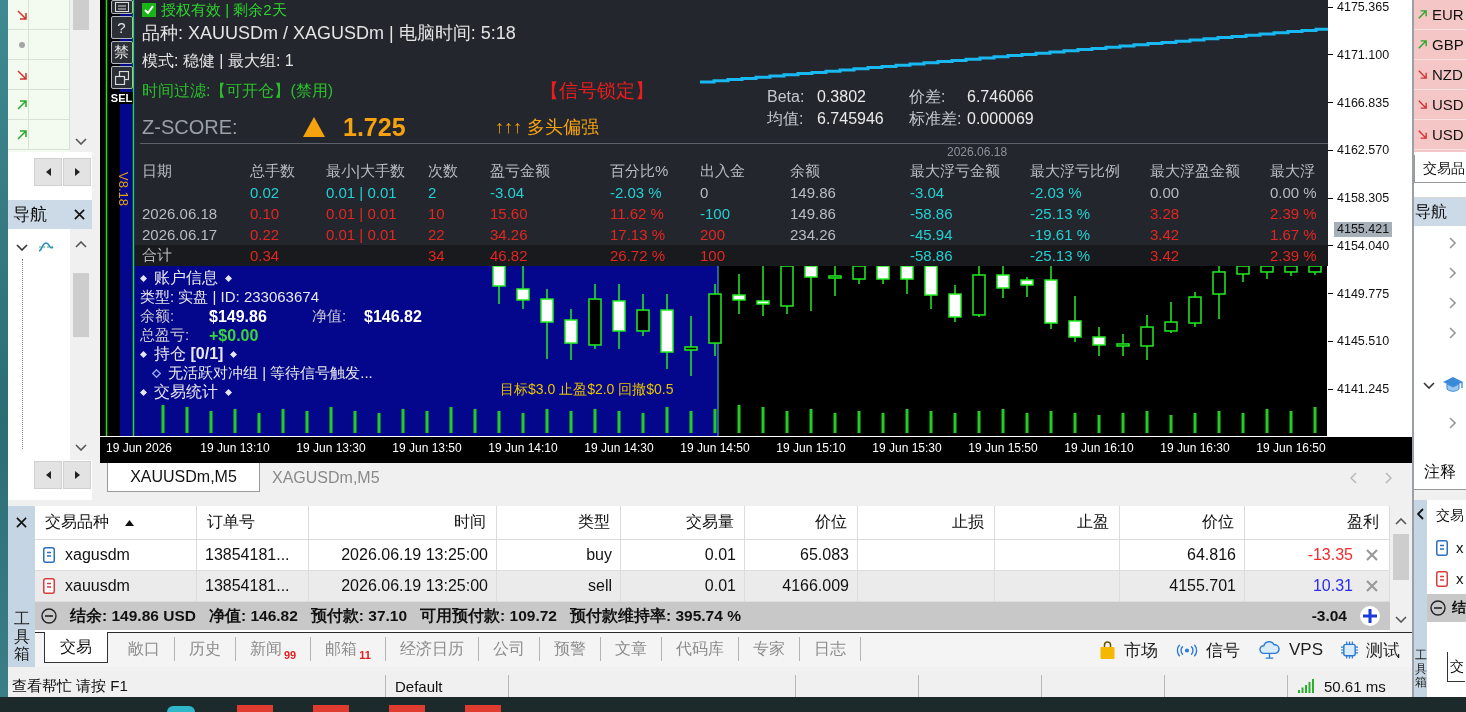  What do you see at coordinates (1448, 14) in the screenshot?
I see `symbol-name: EUR` at bounding box center [1448, 14].